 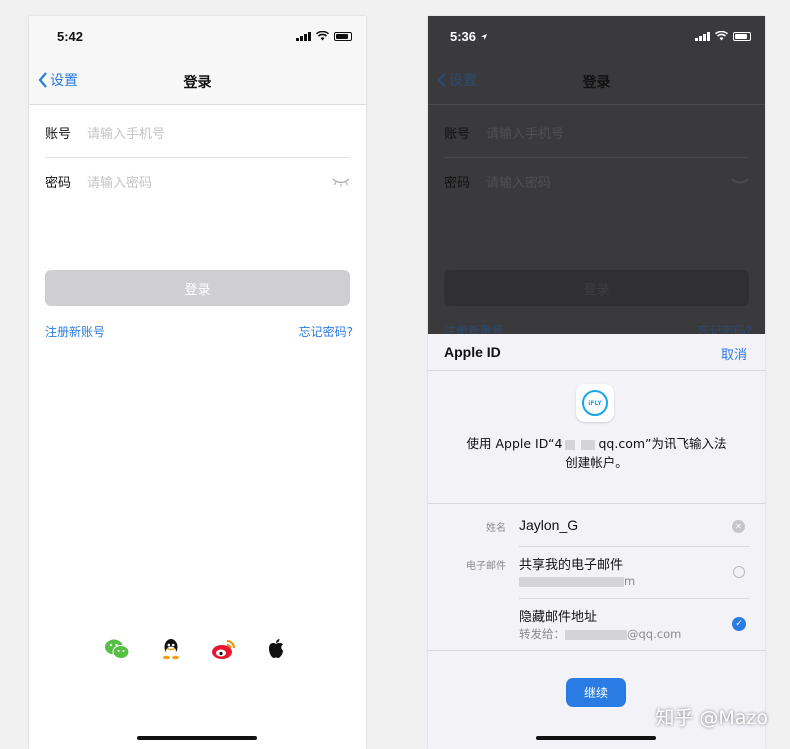 What do you see at coordinates (224, 651) in the screenshot?
I see `weibo-icon` at bounding box center [224, 651].